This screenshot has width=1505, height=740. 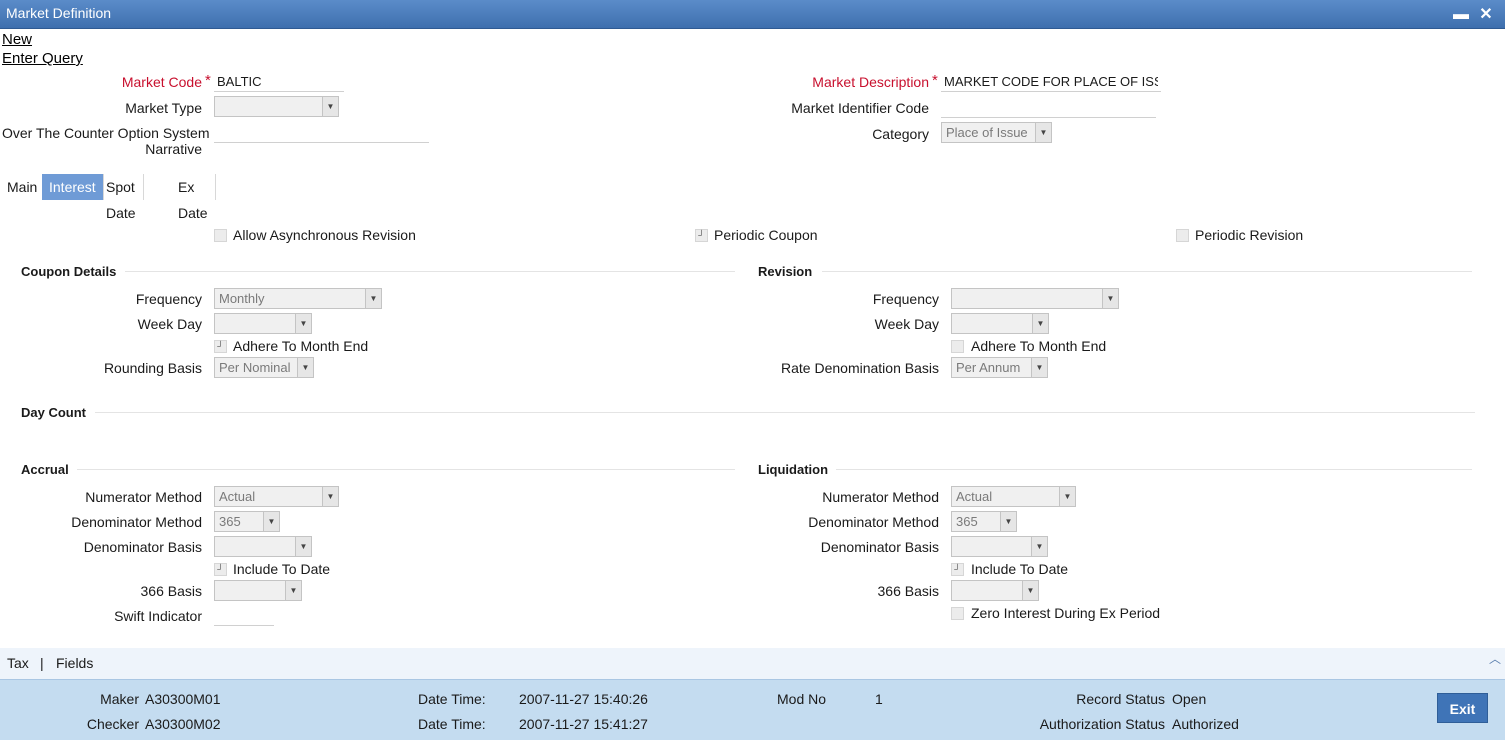 I want to click on revision-frequency-select: ▼, so click(x=1035, y=298).